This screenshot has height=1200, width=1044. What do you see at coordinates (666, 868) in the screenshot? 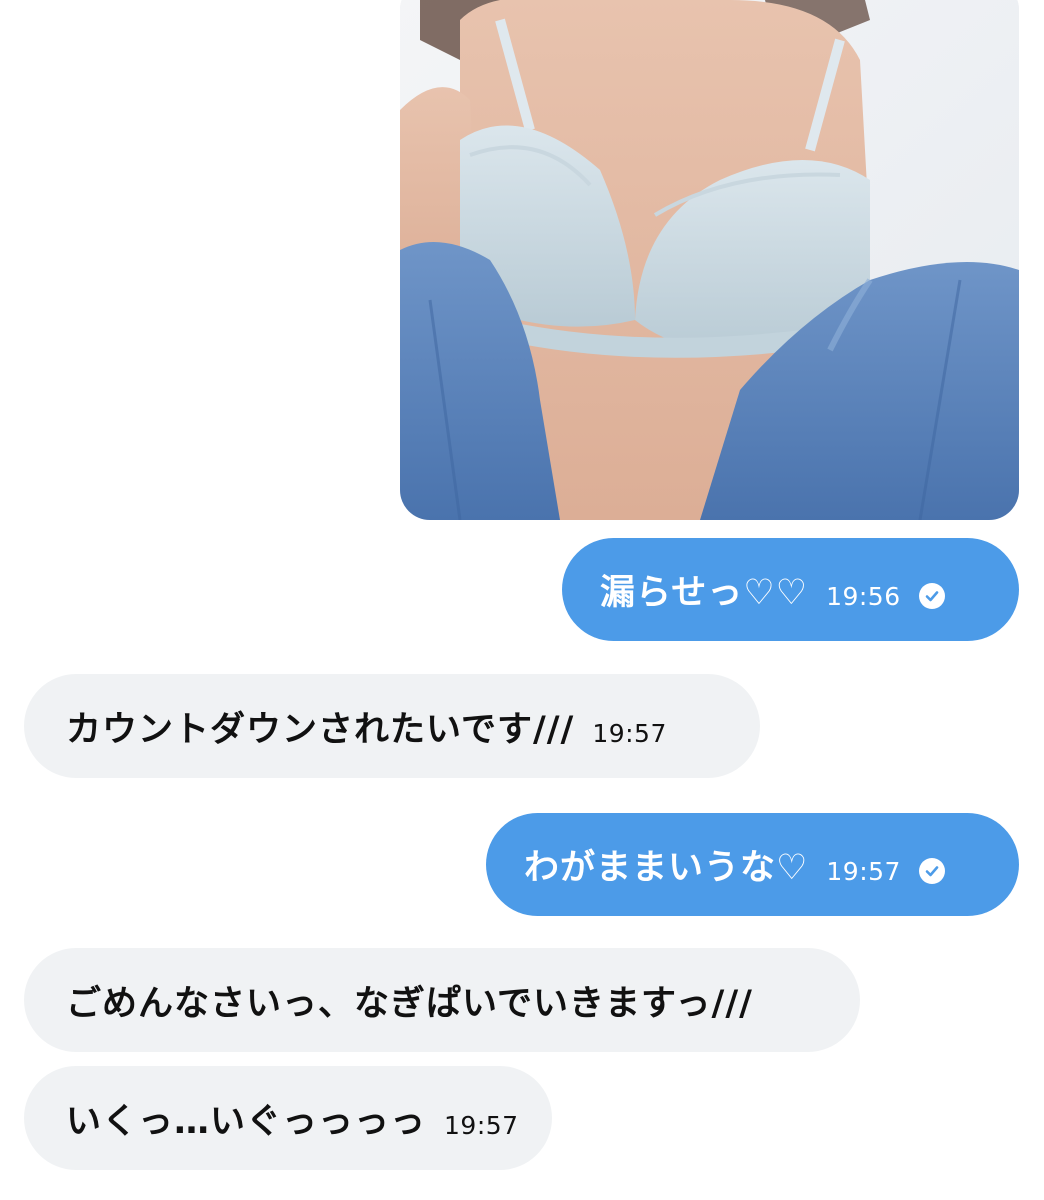
I see `message-text: わがままいうな♡` at bounding box center [666, 868].